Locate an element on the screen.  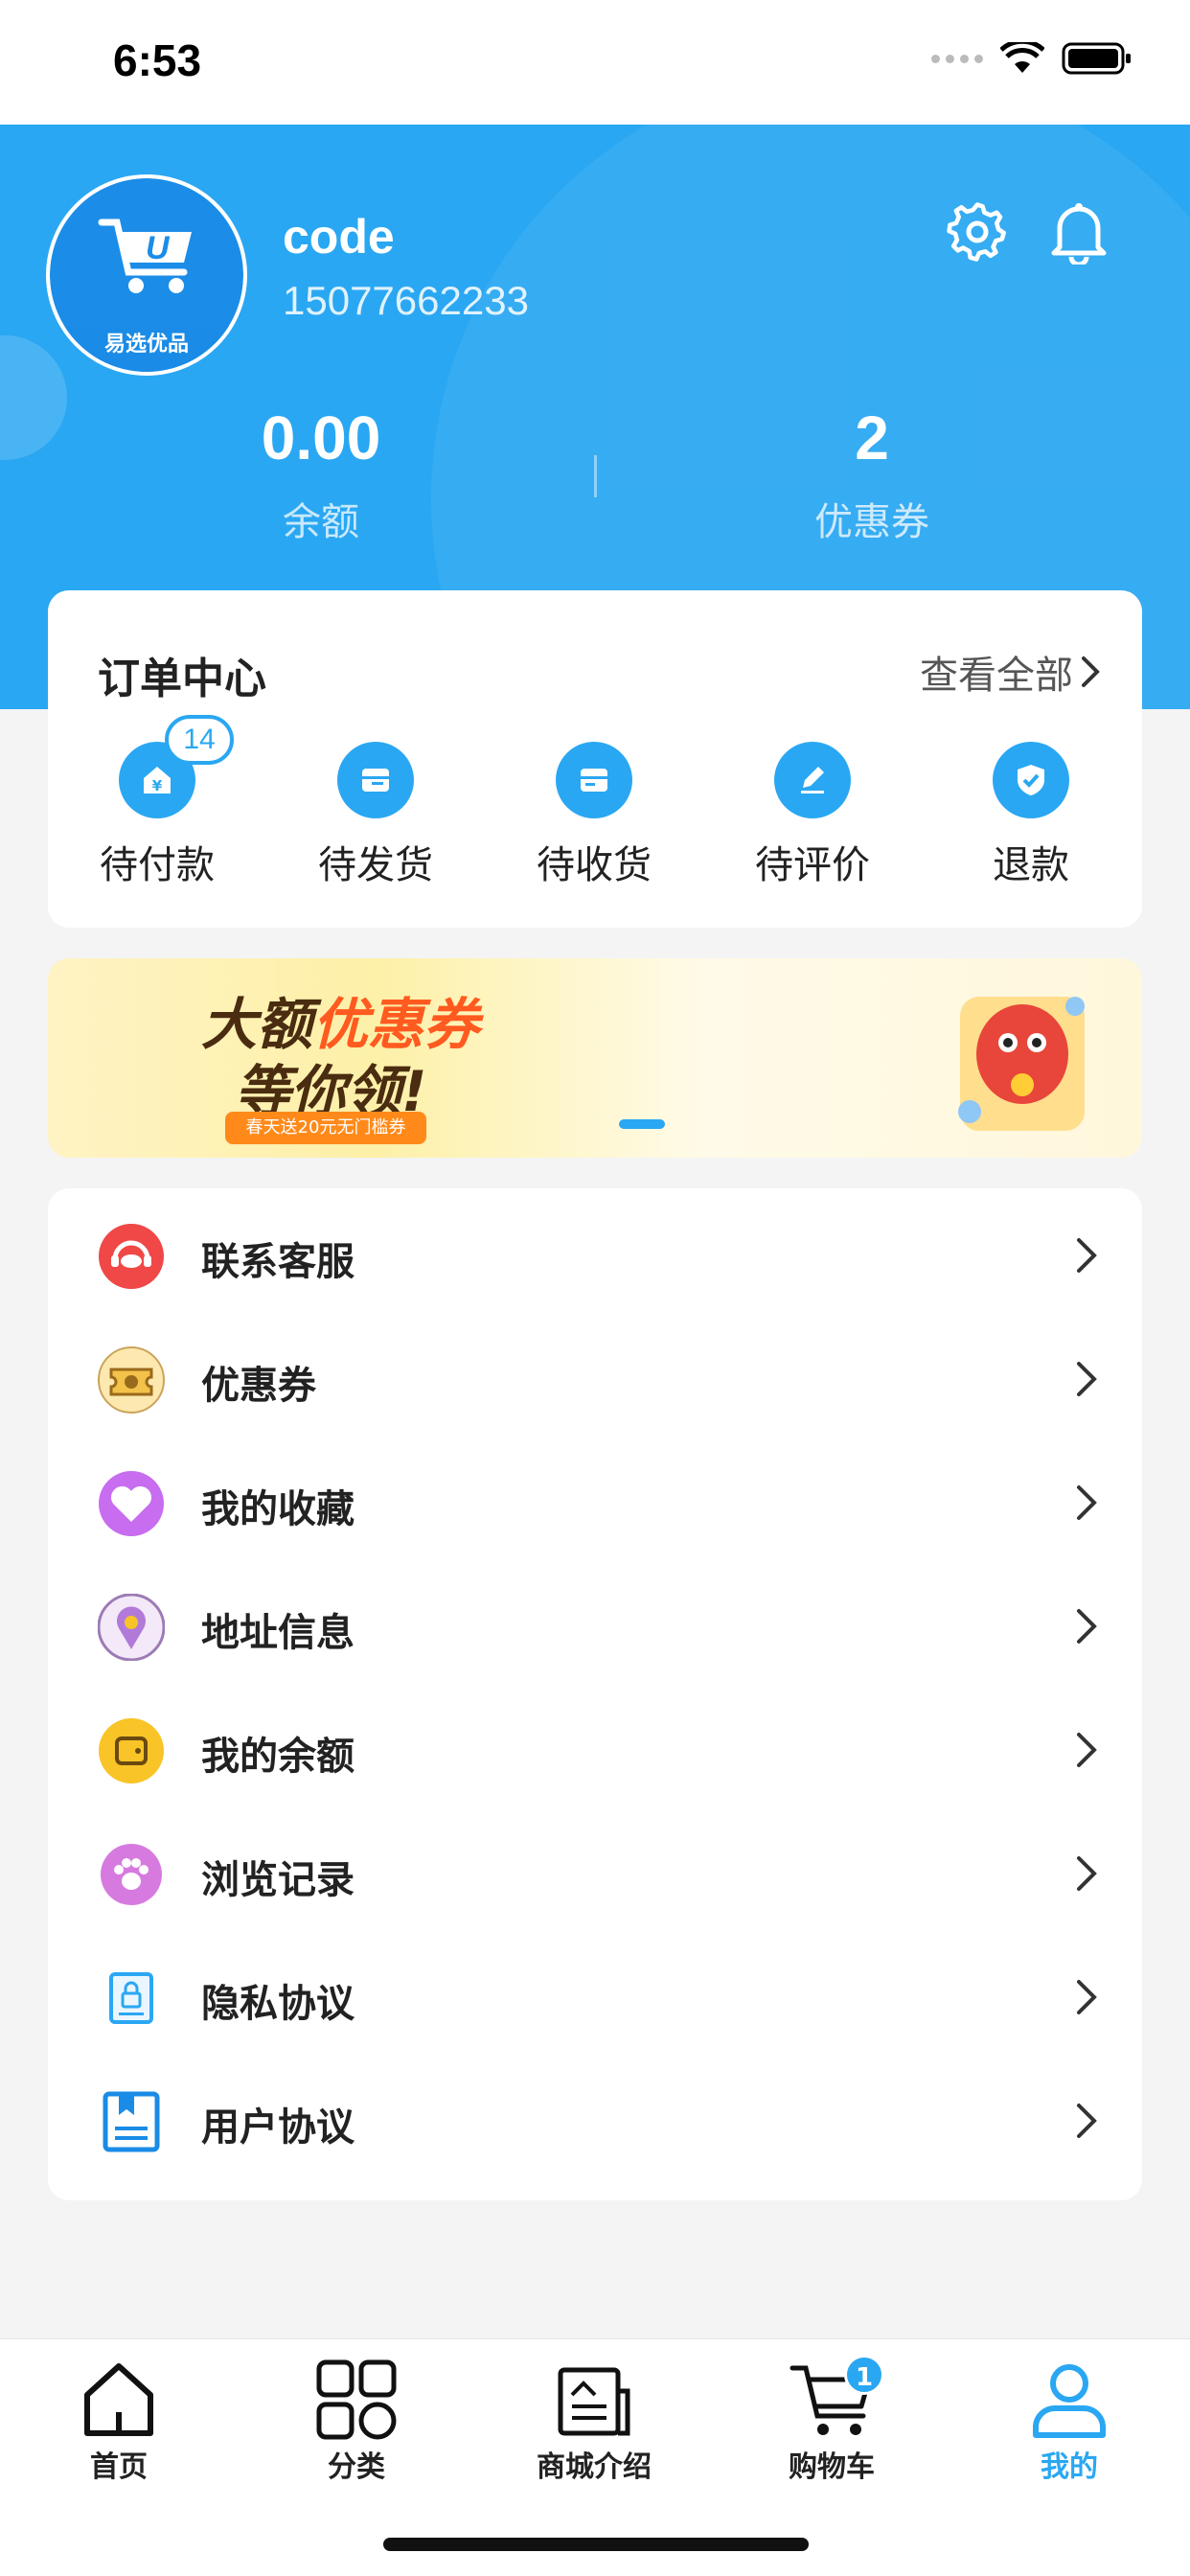
menu-label: 我的余额 is located at coordinates (278, 1757).